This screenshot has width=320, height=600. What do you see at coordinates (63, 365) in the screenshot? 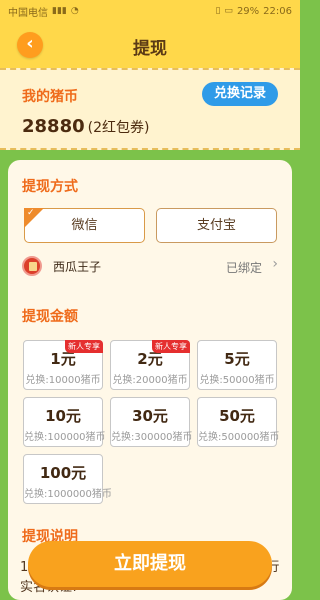
I see `amount-1: 1元 兑换:10000猪币 新人专享` at bounding box center [63, 365].